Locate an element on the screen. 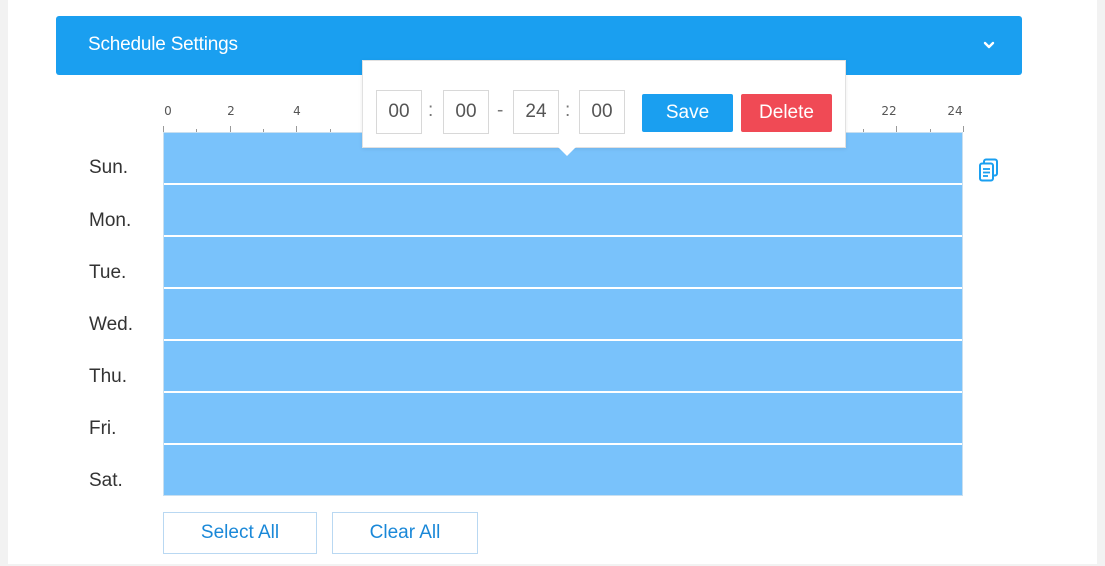  schedule-row-tue is located at coordinates (563, 262).